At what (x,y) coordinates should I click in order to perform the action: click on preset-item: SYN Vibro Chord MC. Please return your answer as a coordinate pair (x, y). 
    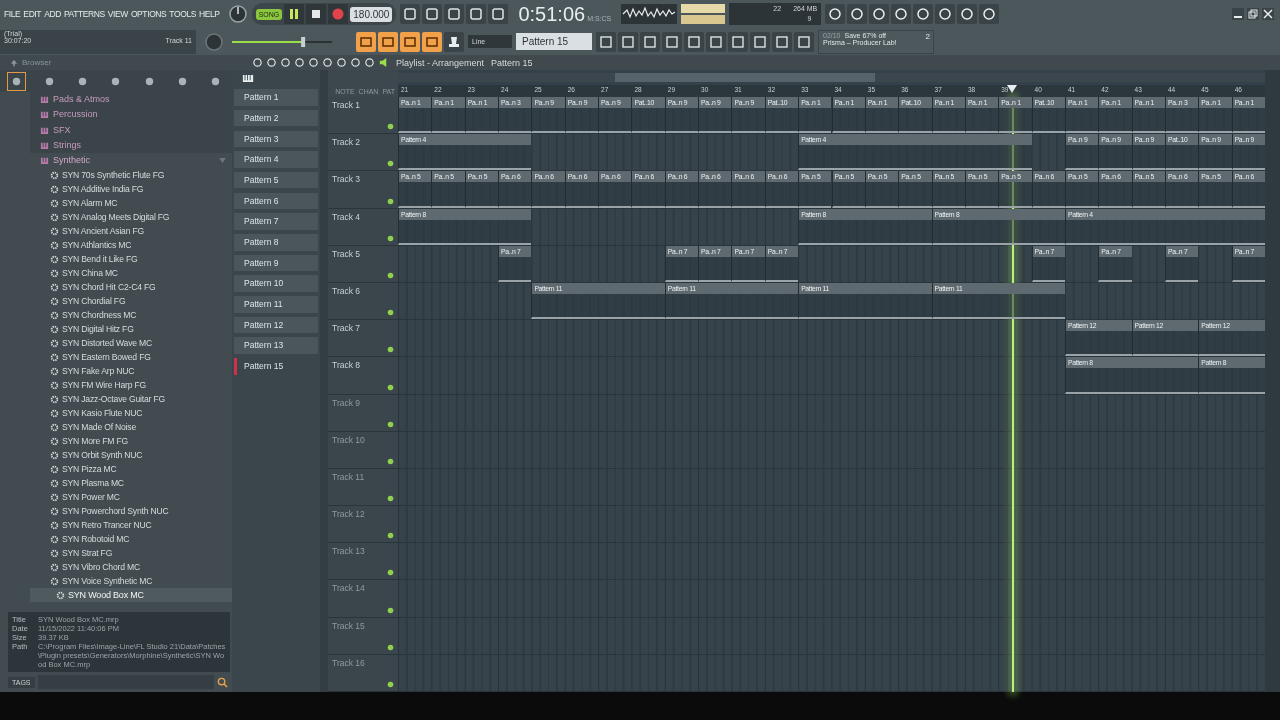
    Looking at the image, I should click on (131, 567).